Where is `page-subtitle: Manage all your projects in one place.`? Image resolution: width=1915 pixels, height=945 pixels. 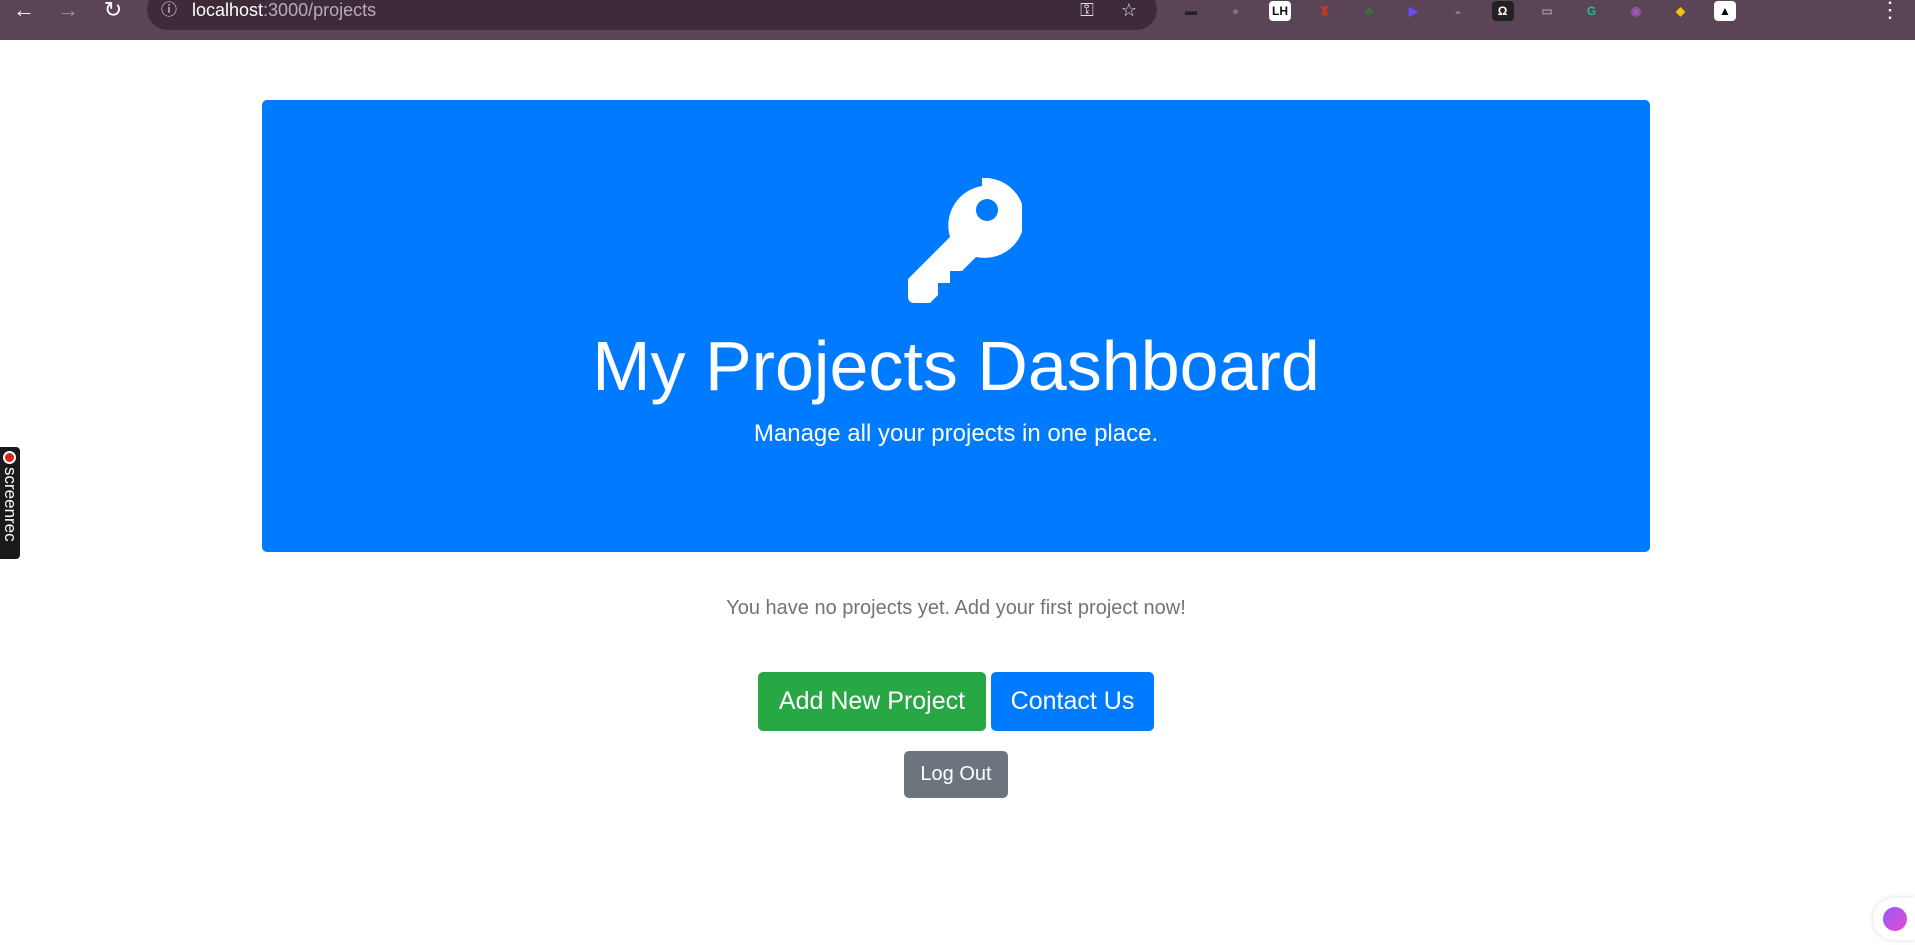
page-subtitle: Manage all your projects in one place. is located at coordinates (956, 433).